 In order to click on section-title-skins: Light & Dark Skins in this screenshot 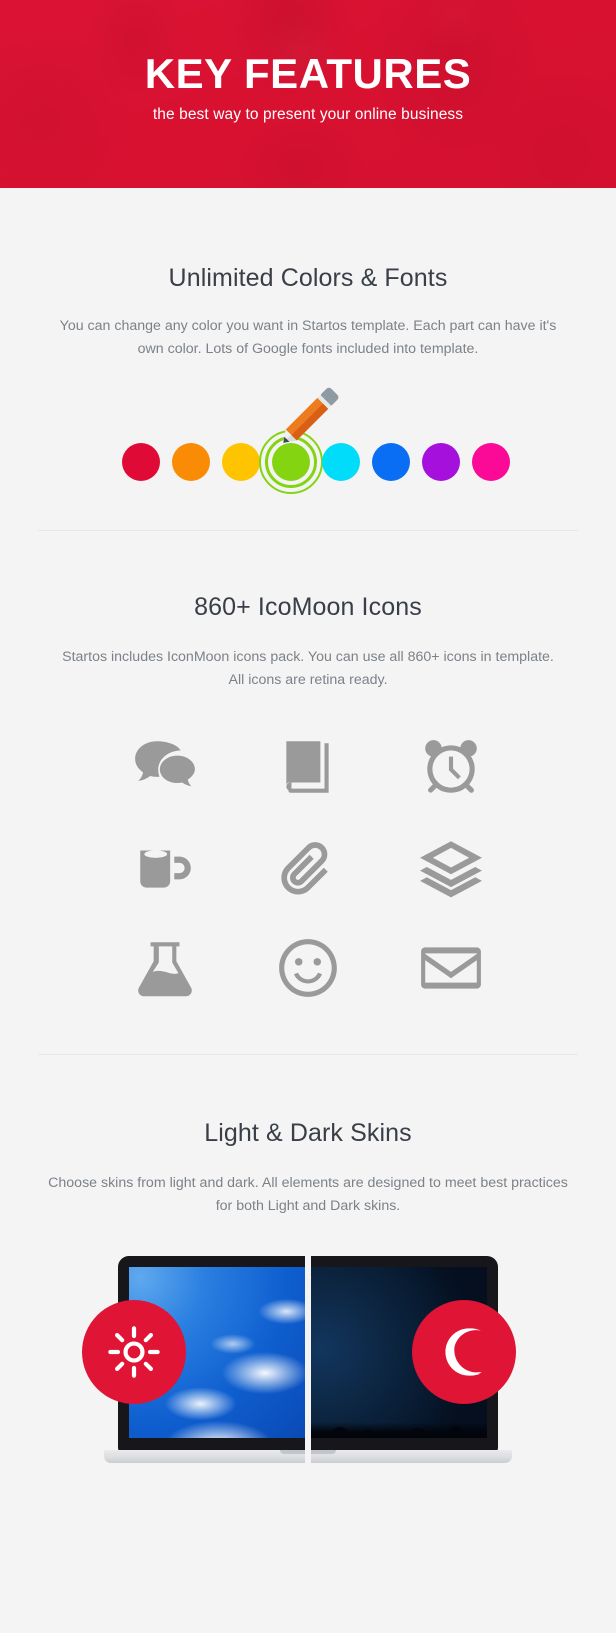, I will do `click(308, 1133)`.